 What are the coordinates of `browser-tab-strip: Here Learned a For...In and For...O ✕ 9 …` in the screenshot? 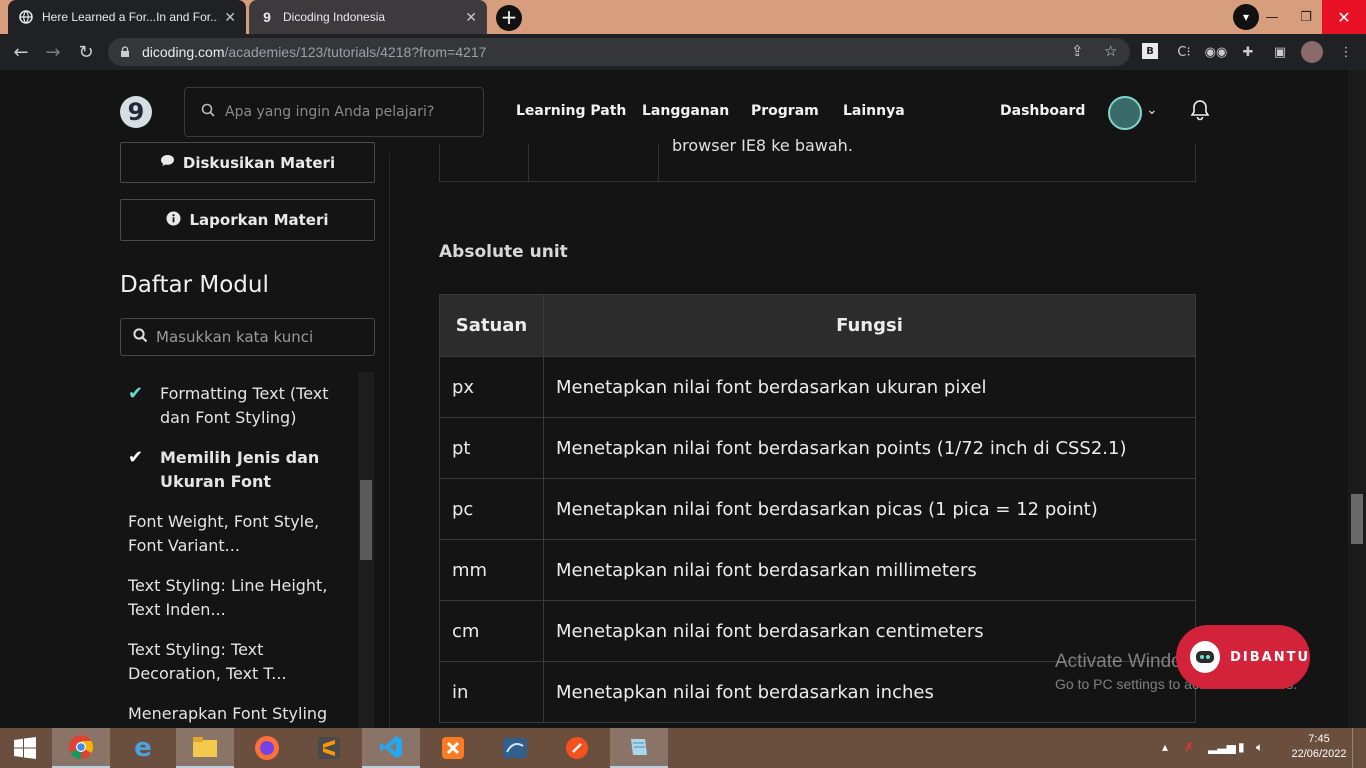 It's located at (683, 17).